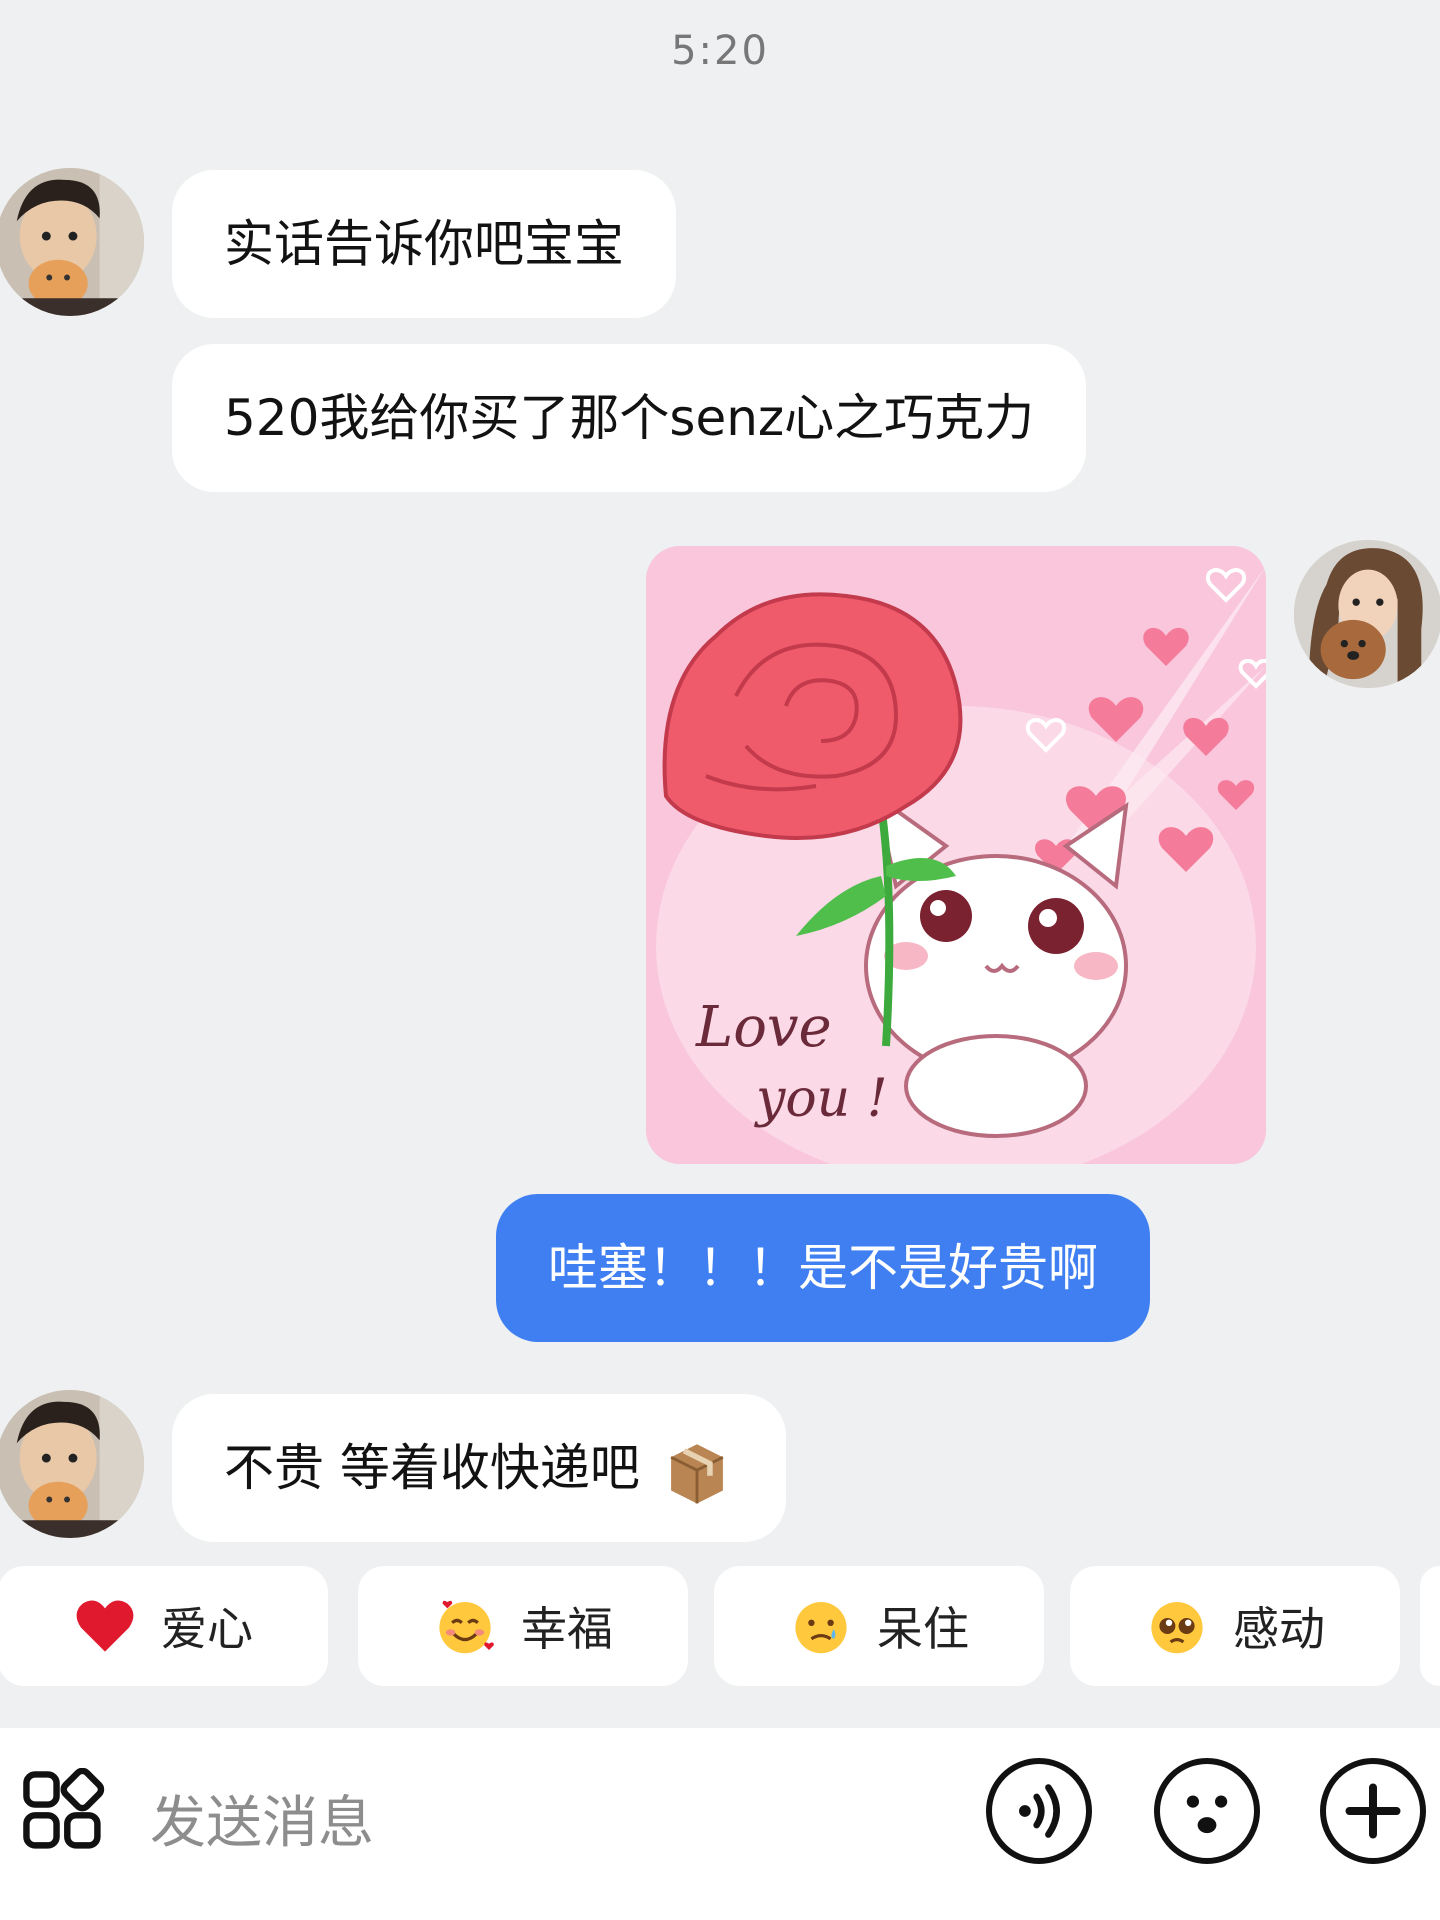  Describe the element at coordinates (763, 1027) in the screenshot. I see `sticker-text-love: Love` at that location.